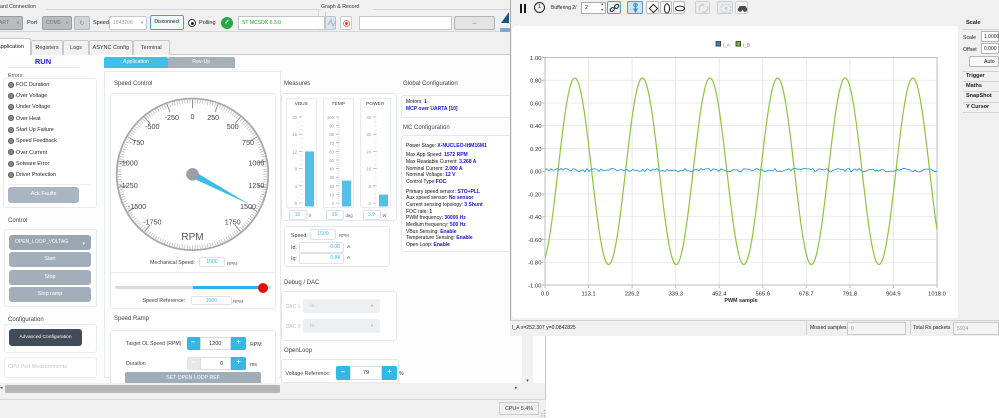  I want to click on svg-text: 113.1, so click(589, 295).